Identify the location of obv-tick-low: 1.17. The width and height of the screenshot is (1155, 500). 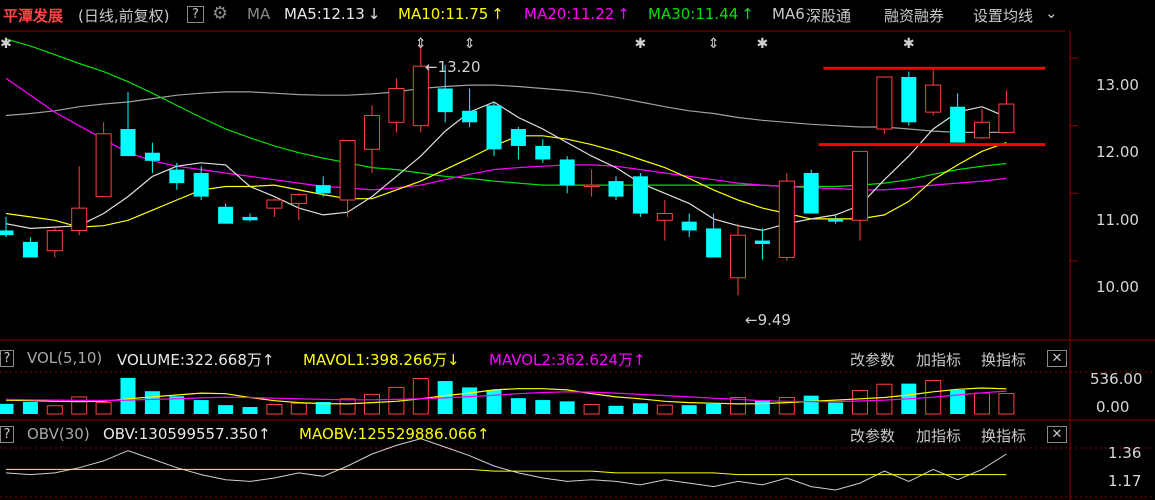
(1125, 481).